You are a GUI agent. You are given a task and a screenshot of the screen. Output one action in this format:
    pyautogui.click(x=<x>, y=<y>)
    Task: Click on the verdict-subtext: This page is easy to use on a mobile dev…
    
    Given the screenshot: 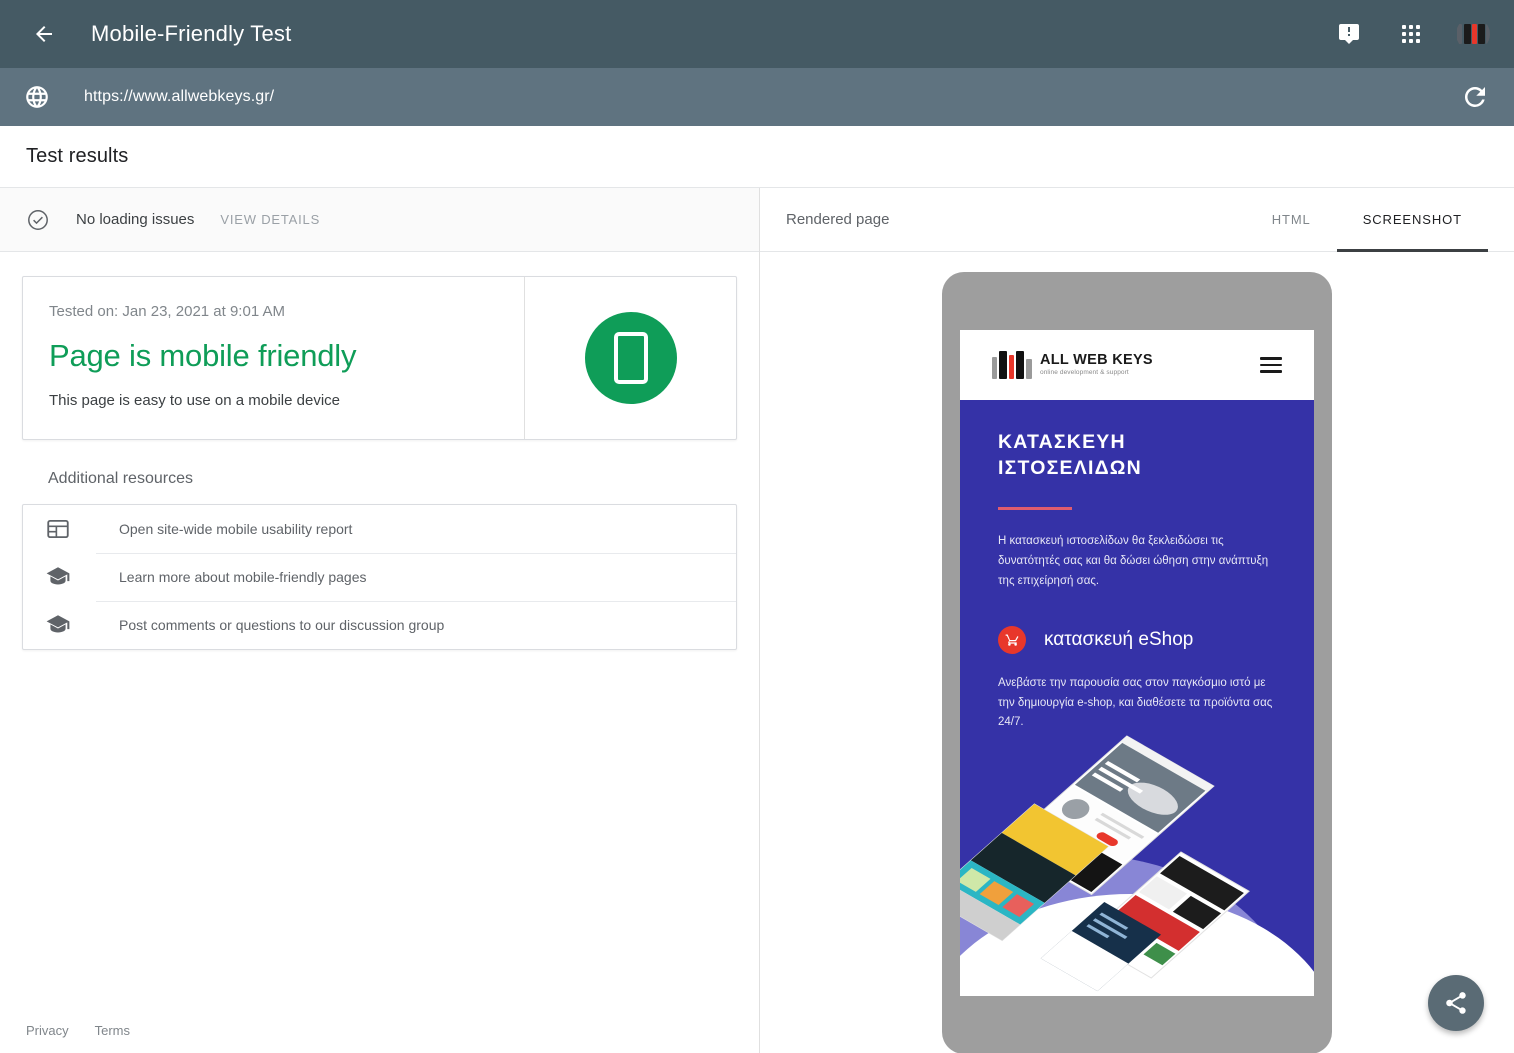 What is the action you would take?
    pyautogui.click(x=194, y=400)
    